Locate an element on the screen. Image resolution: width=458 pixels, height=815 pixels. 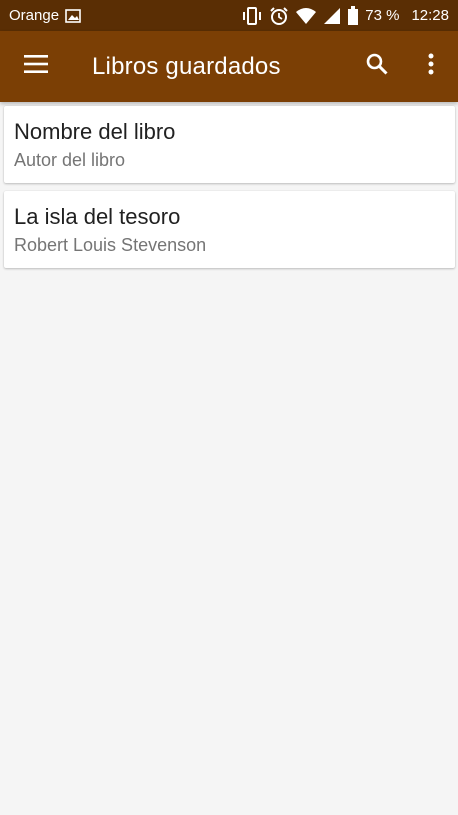
menu-icon is located at coordinates (36, 66).